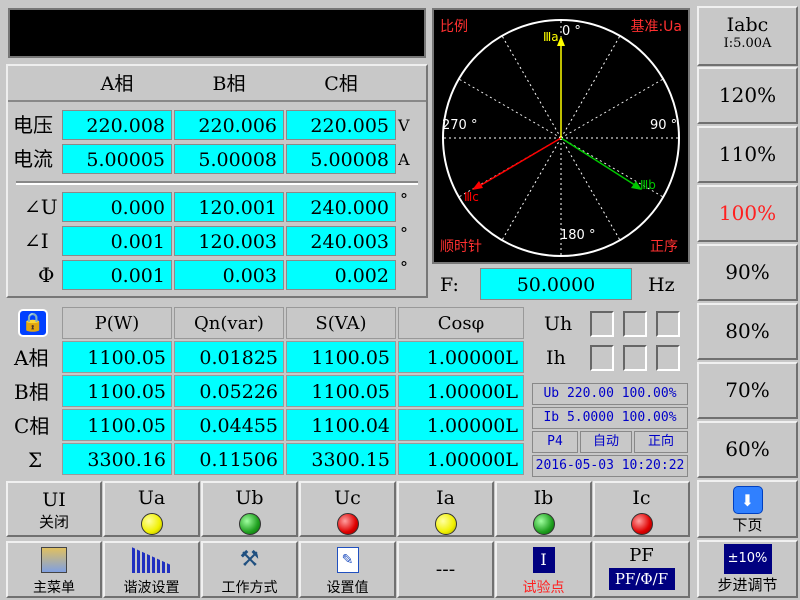 The width and height of the screenshot is (800, 600). I want to click on frequency-value: 50.0000, so click(556, 284).